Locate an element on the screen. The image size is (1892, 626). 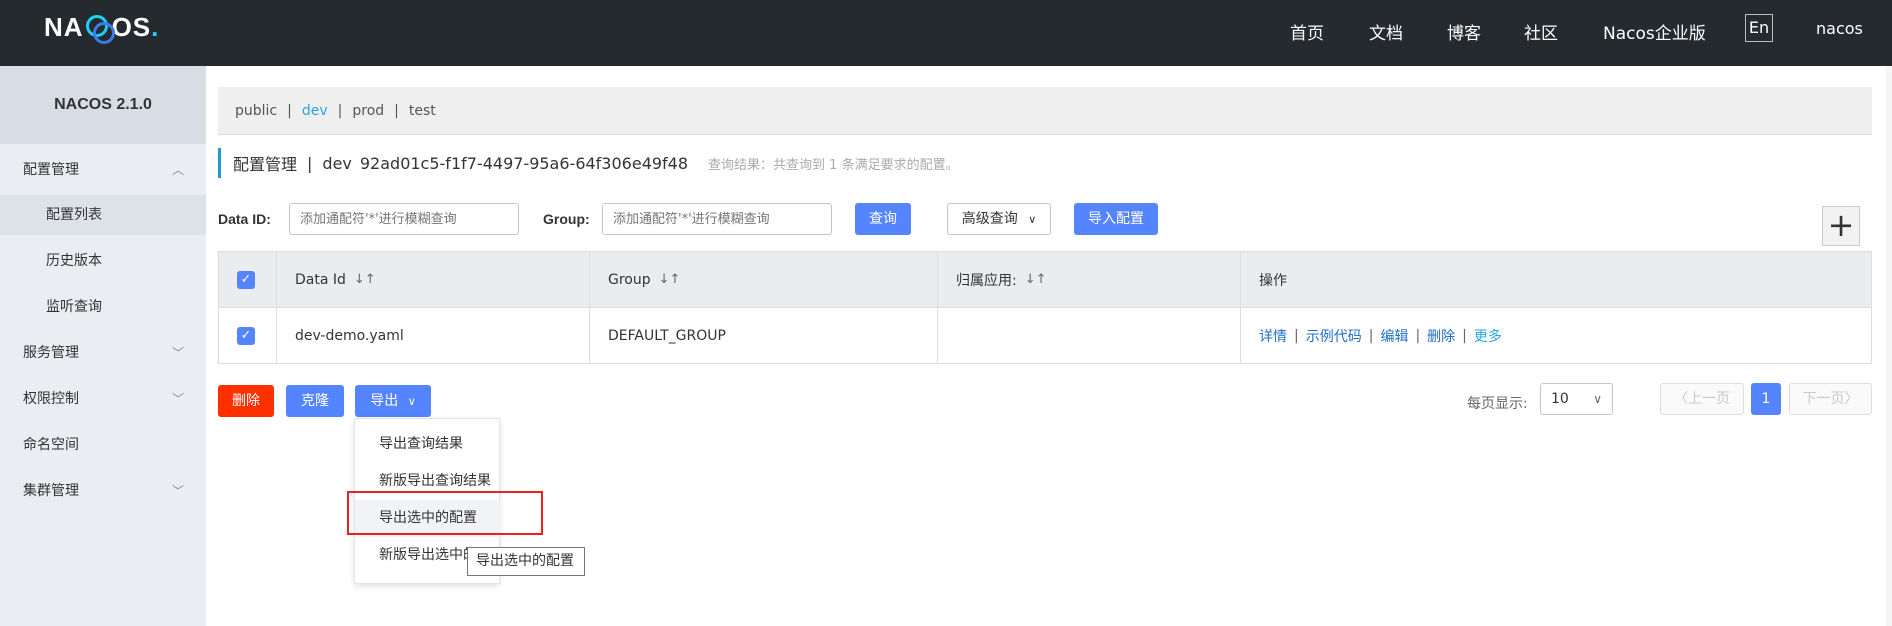
action-delete-link: 删除 is located at coordinates (1441, 336).